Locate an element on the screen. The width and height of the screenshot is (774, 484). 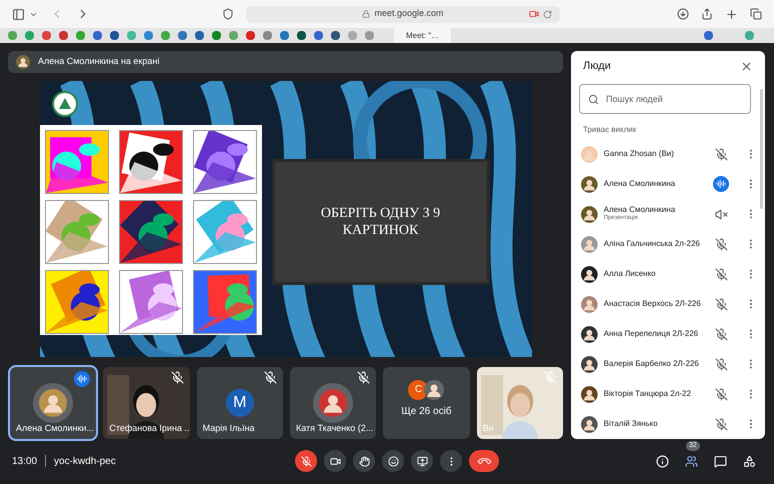
emoji-button is located at coordinates (393, 461).